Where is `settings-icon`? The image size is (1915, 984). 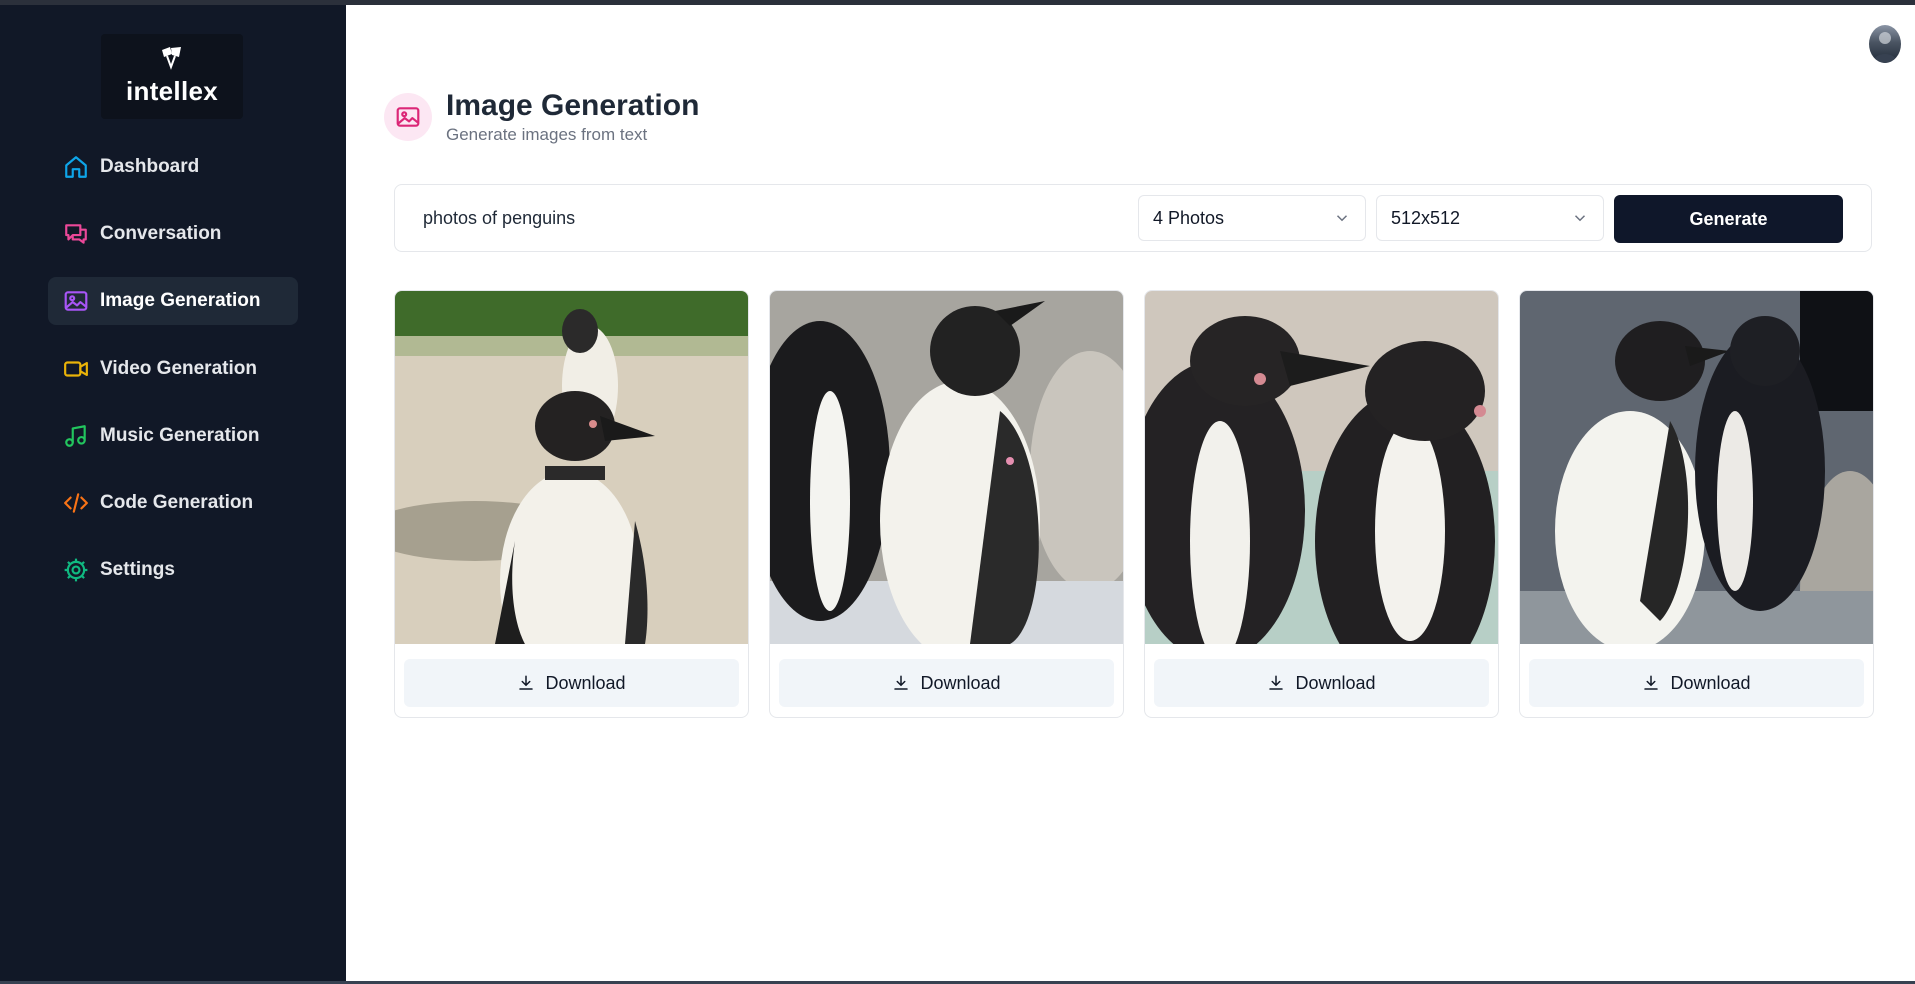 settings-icon is located at coordinates (76, 570).